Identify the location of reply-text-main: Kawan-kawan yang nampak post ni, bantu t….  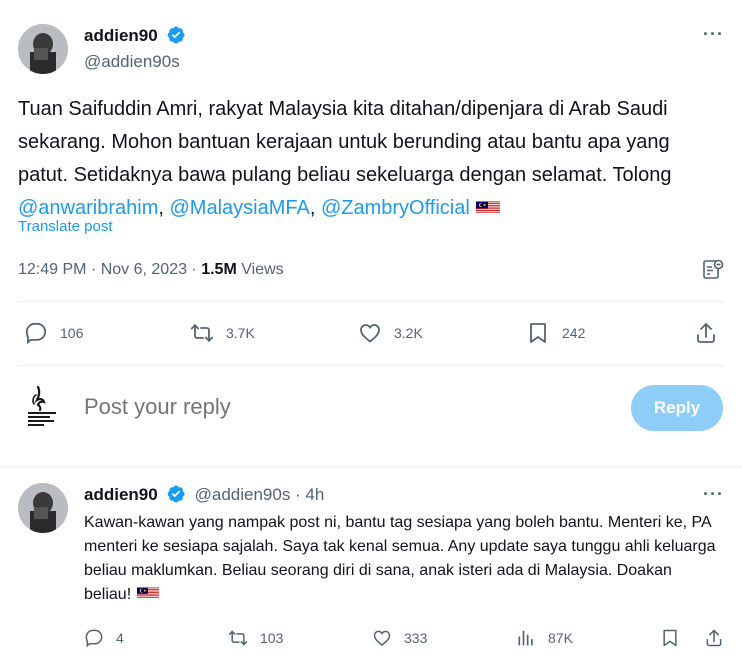
(400, 558).